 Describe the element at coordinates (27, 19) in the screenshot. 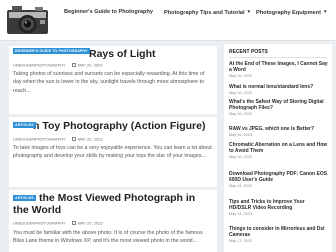

I see `camera-logo` at that location.